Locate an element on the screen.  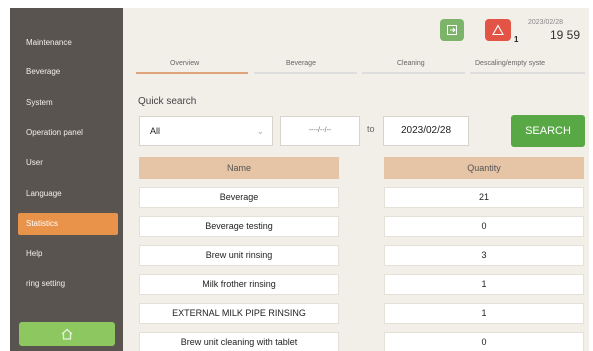
tab-beverage: Beverage is located at coordinates (301, 63).